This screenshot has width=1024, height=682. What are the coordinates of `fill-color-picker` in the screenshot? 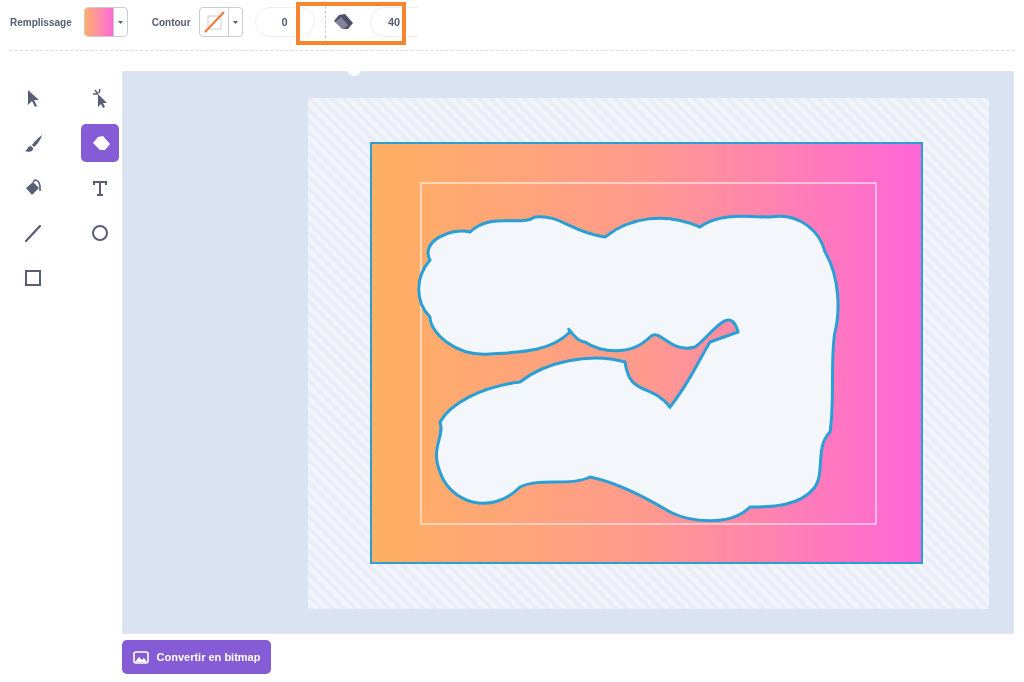 It's located at (105, 22).